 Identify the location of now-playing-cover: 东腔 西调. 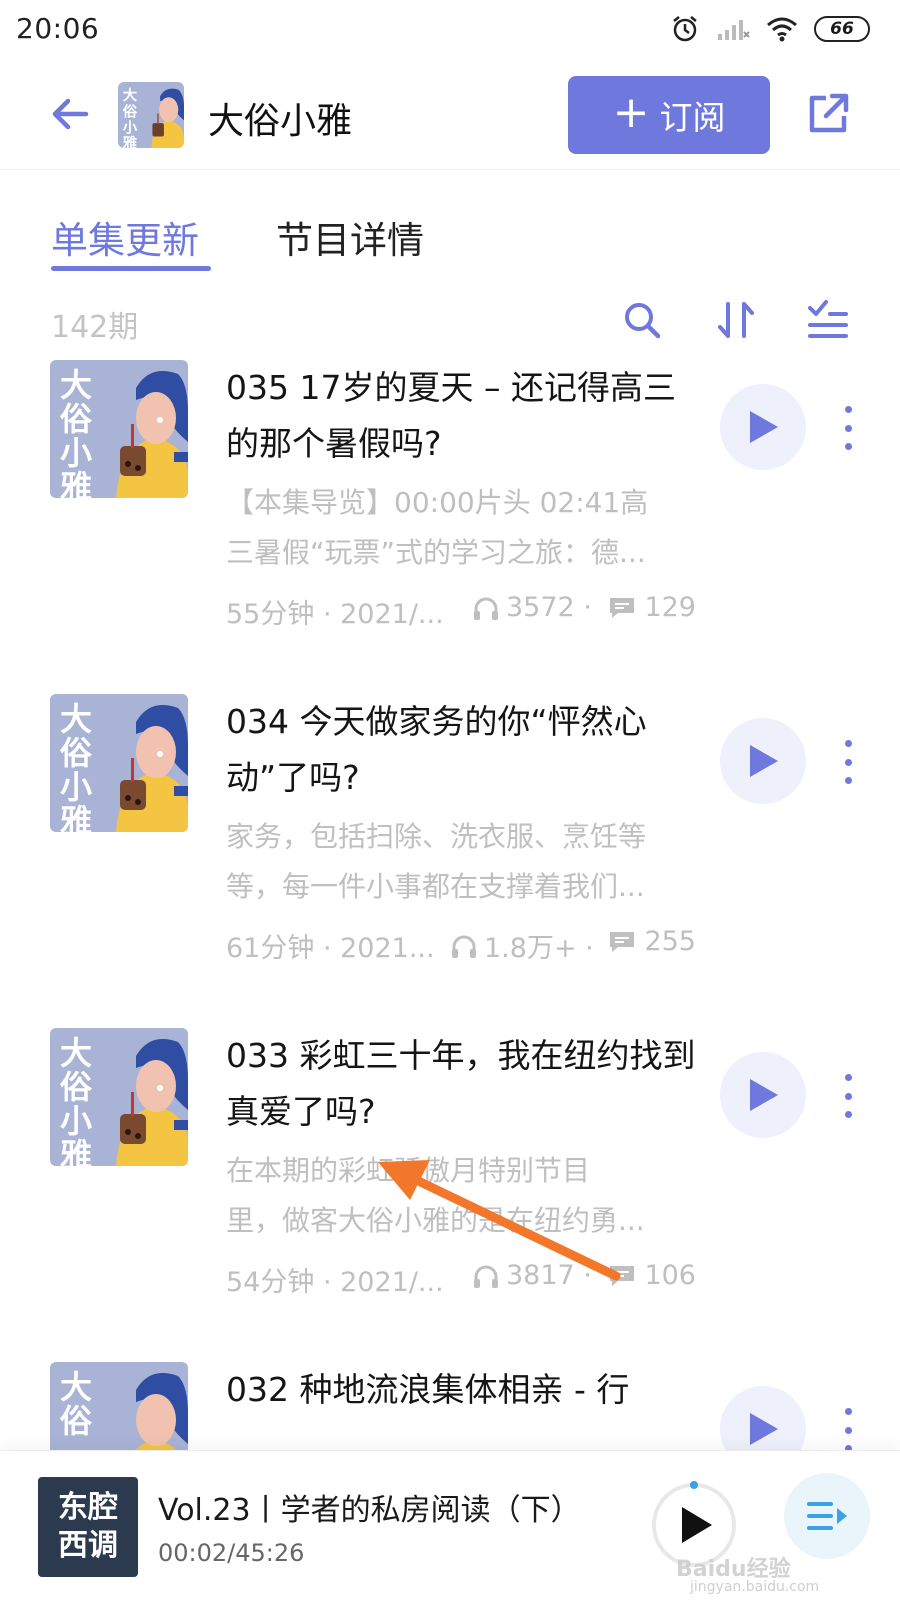
(88, 1527).